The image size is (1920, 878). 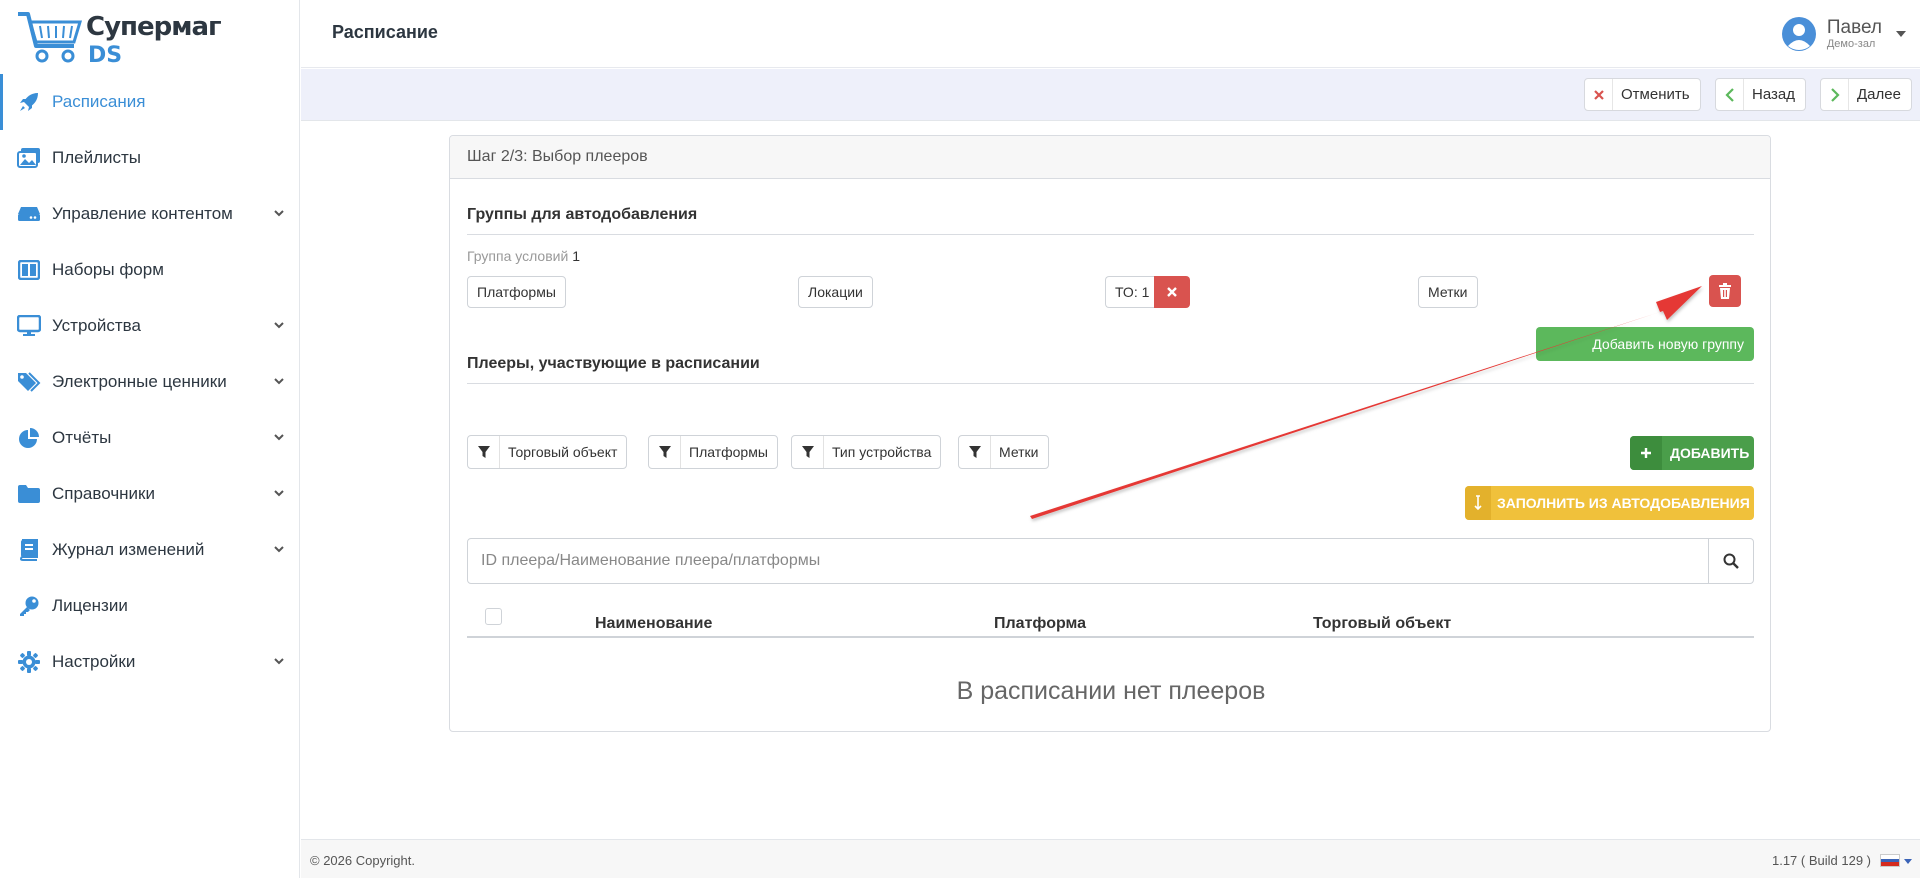 What do you see at coordinates (142, 213) in the screenshot?
I see `sidebar-item-label: Управление контентом` at bounding box center [142, 213].